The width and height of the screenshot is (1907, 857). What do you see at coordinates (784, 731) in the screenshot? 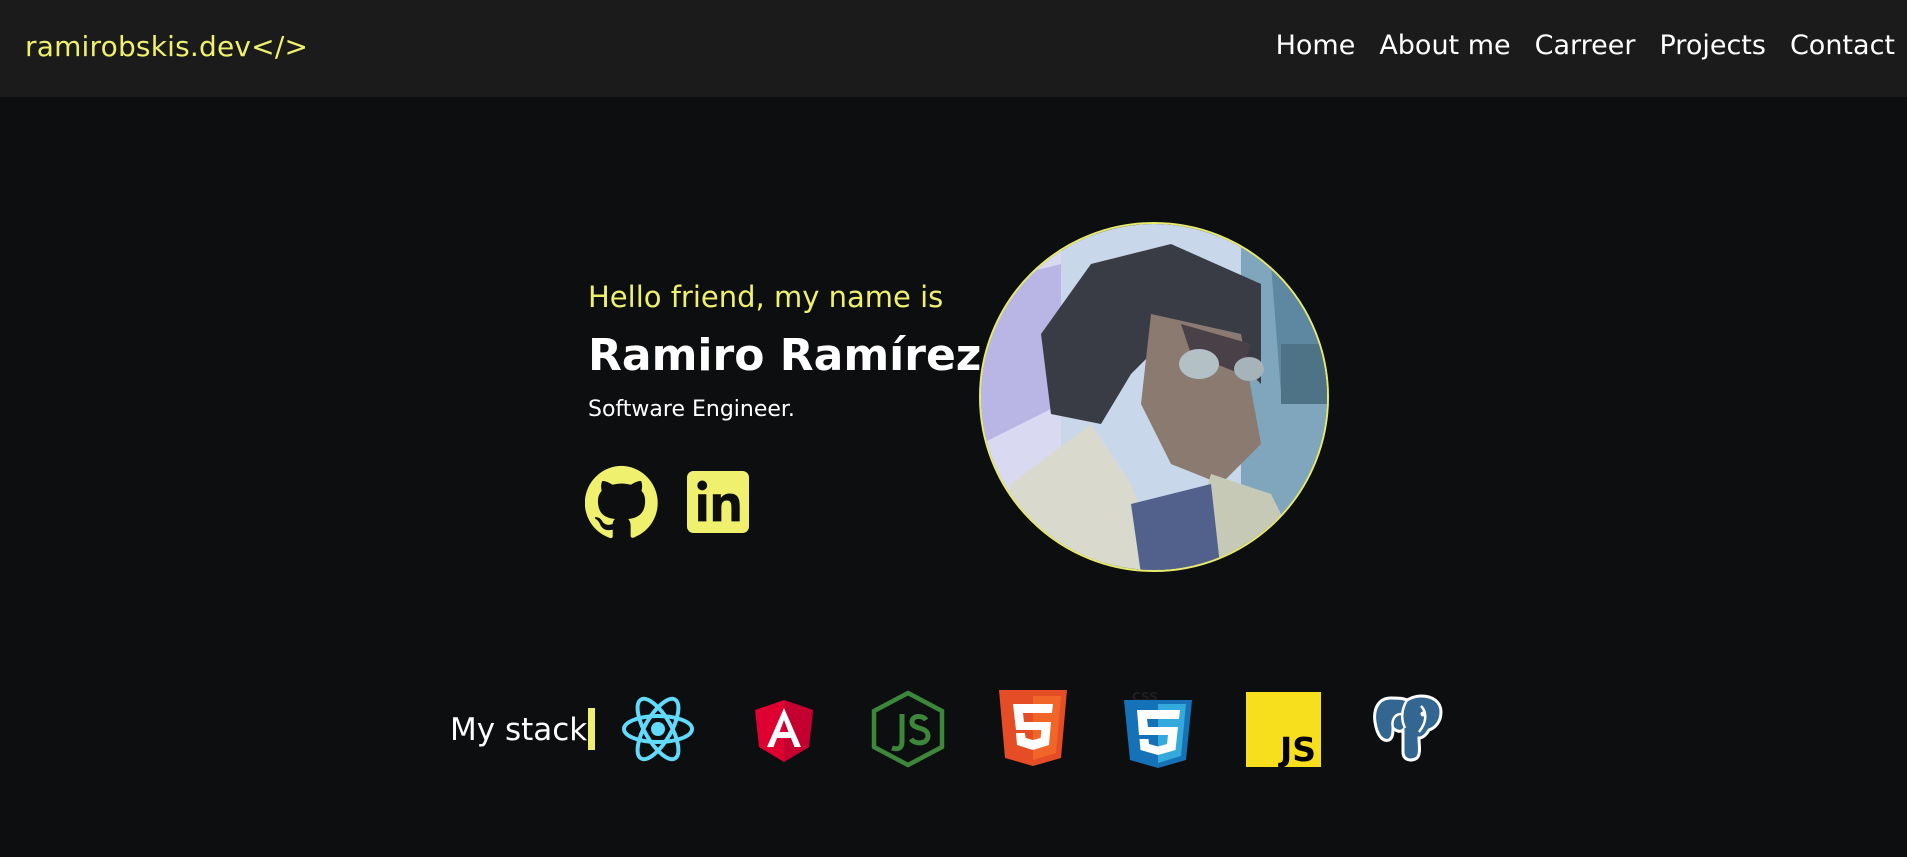
I see `angular-icon` at bounding box center [784, 731].